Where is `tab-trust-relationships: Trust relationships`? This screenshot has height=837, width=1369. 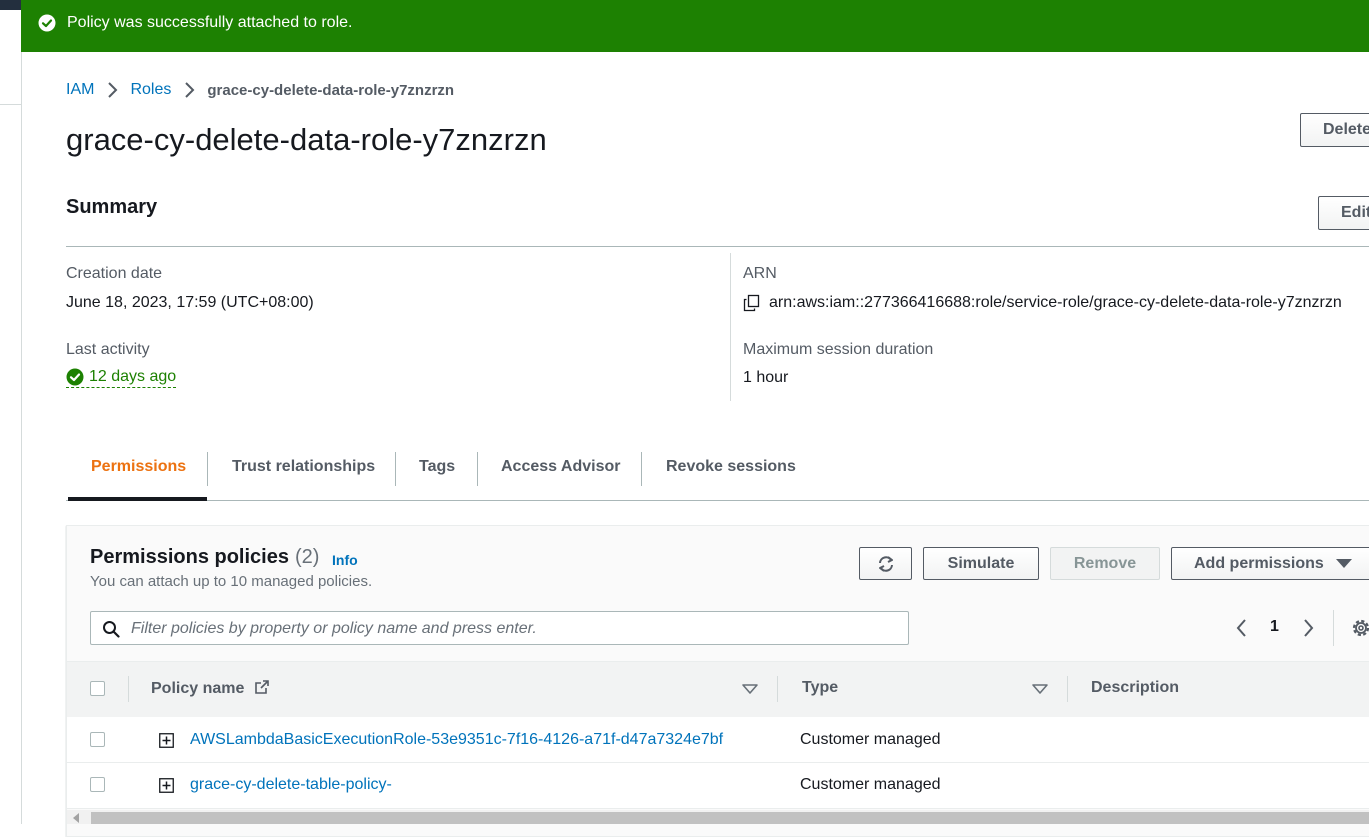 tab-trust-relationships: Trust relationships is located at coordinates (303, 473).